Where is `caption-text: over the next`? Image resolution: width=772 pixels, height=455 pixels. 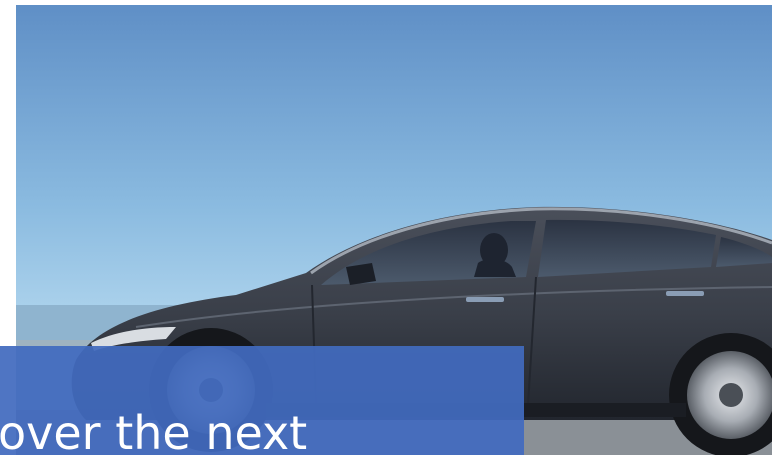
caption-text: over the next is located at coordinates (154, 430).